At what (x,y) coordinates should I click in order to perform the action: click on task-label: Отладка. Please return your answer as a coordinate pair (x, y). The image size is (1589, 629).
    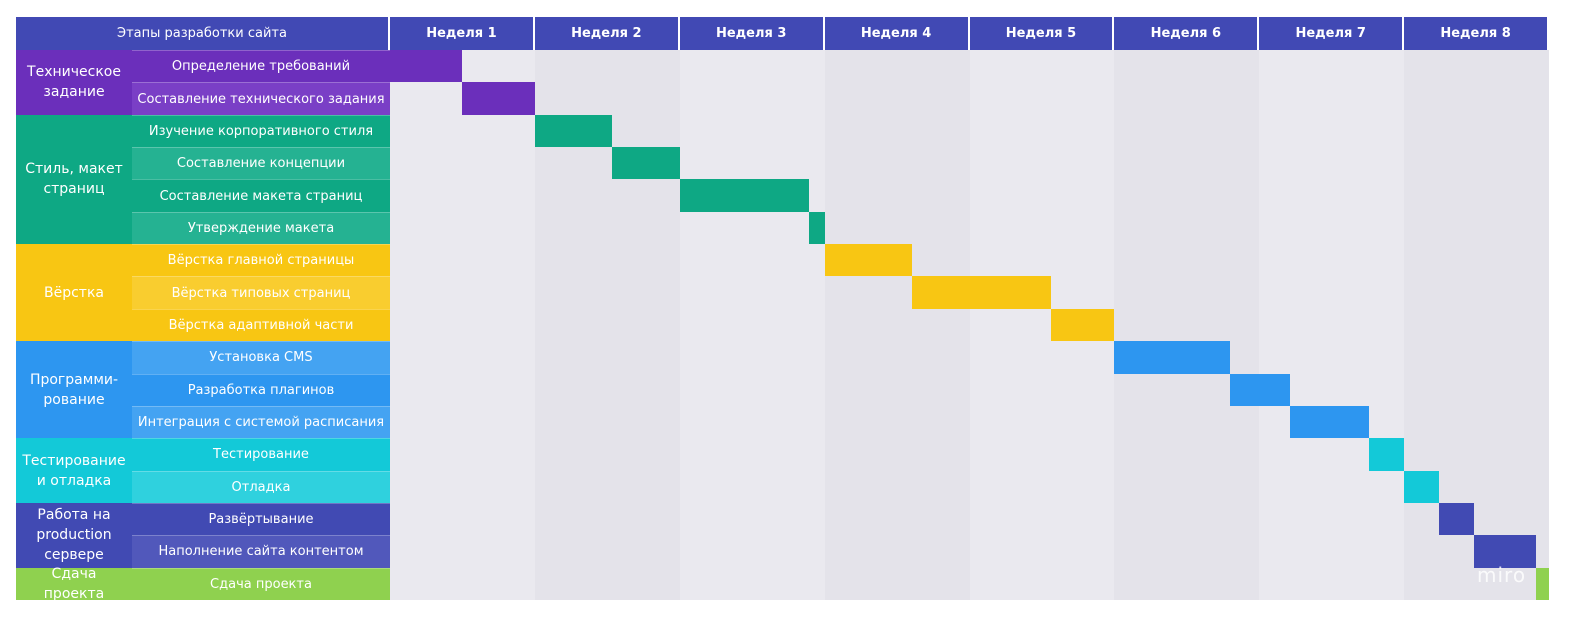
    Looking at the image, I should click on (261, 486).